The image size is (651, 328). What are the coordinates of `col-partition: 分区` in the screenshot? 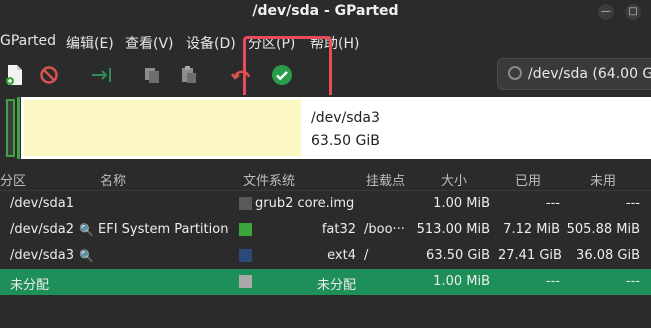 It's located at (13, 179).